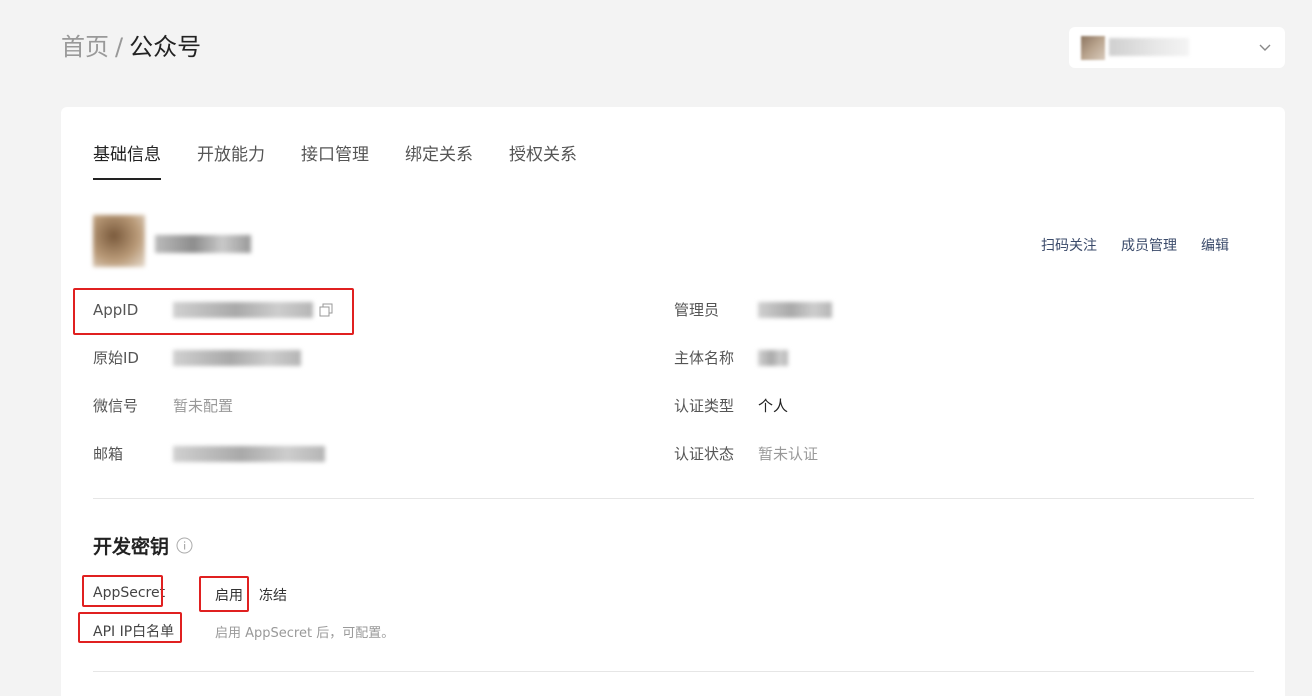 The width and height of the screenshot is (1312, 696). What do you see at coordinates (1069, 245) in the screenshot?
I see `scan-follow-link: 扫码关注` at bounding box center [1069, 245].